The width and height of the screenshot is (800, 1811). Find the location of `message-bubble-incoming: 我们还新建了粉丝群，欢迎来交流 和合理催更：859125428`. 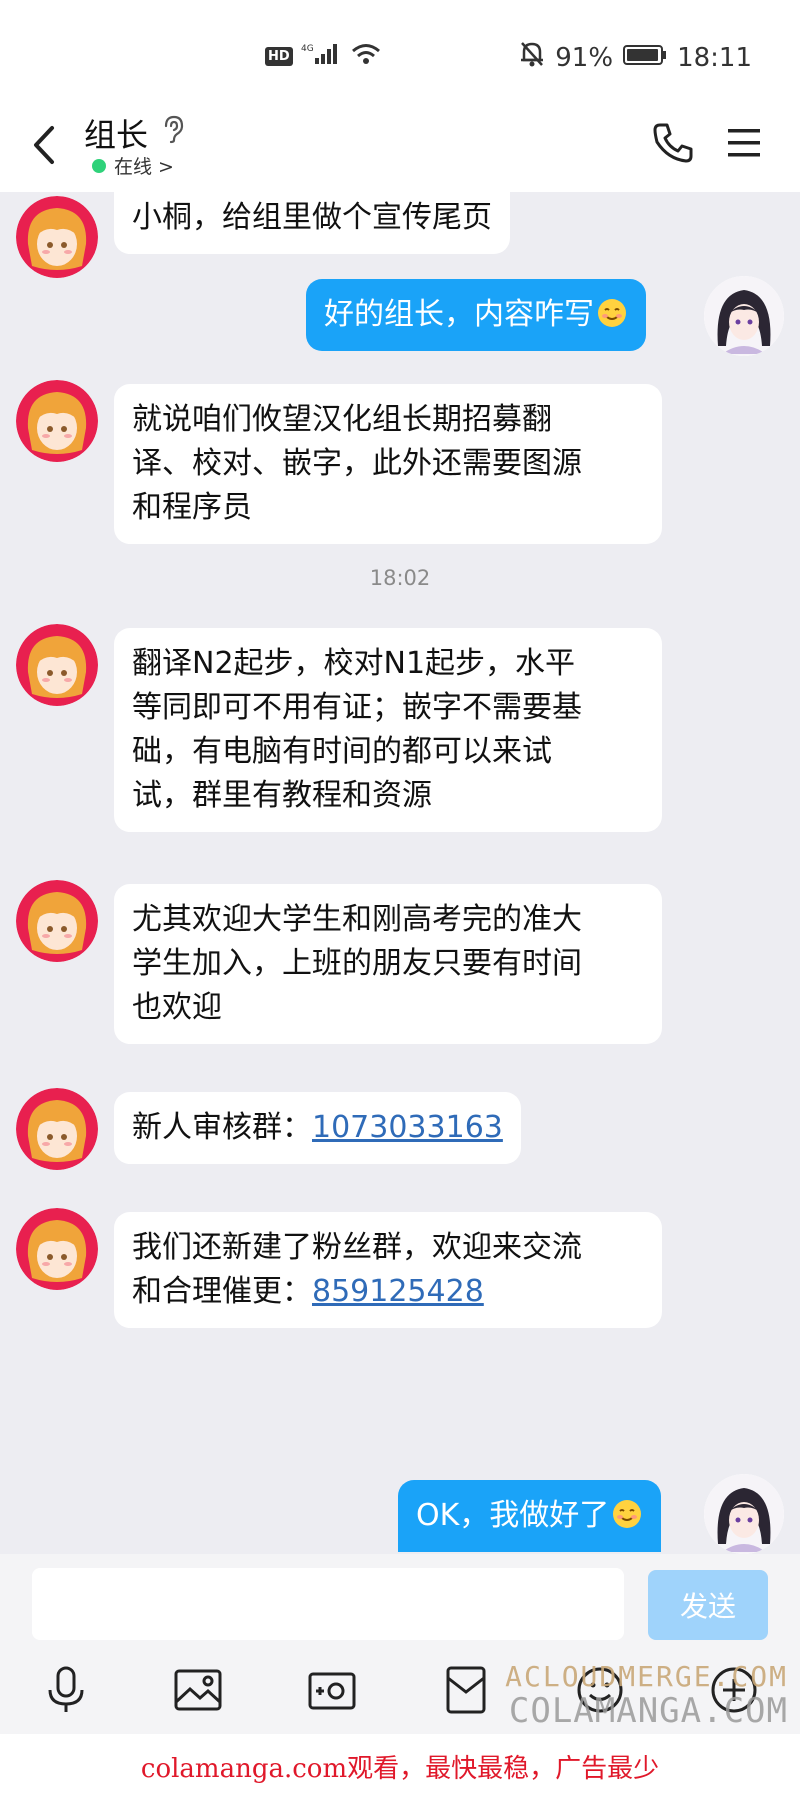

message-bubble-incoming: 我们还新建了粉丝群，欢迎来交流 和合理催更：859125428 is located at coordinates (388, 1270).